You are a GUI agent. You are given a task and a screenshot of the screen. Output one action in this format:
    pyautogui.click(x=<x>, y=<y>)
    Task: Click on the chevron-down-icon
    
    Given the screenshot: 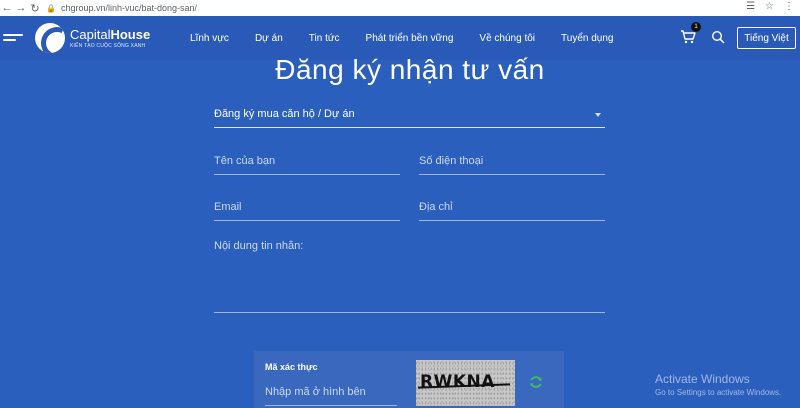 What is the action you would take?
    pyautogui.click(x=598, y=115)
    